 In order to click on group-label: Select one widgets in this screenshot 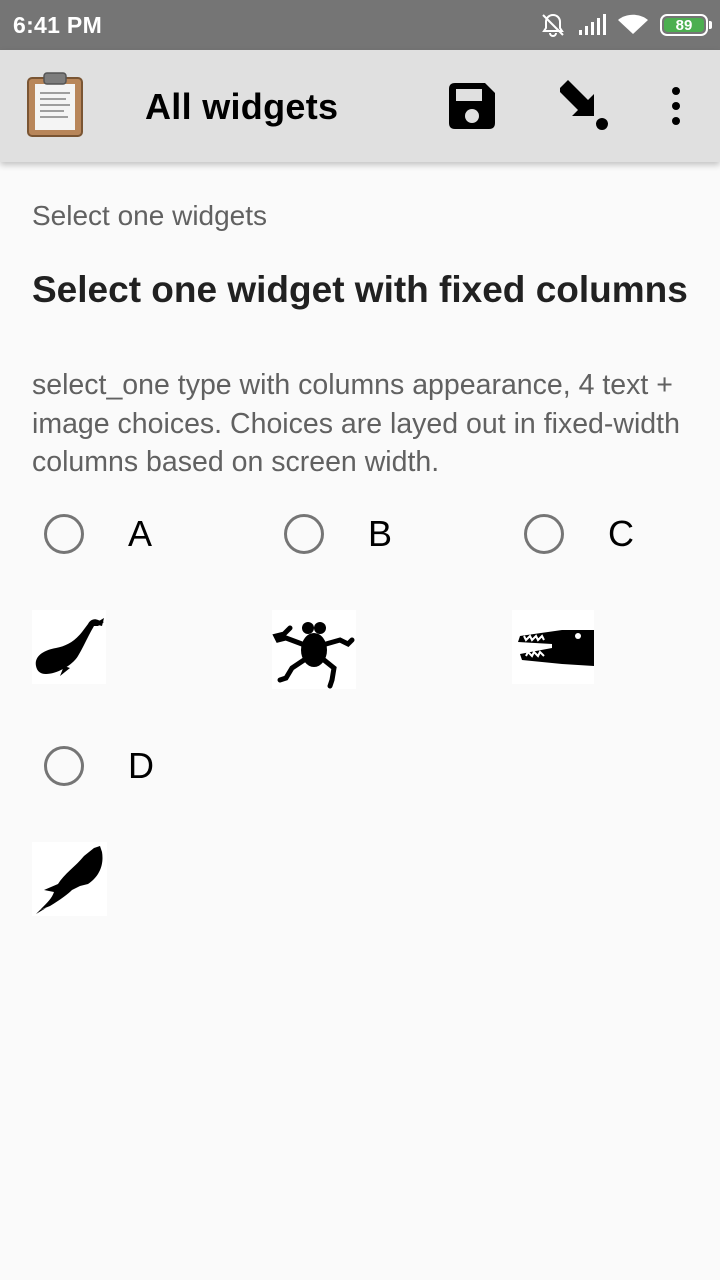, I will do `click(150, 215)`.